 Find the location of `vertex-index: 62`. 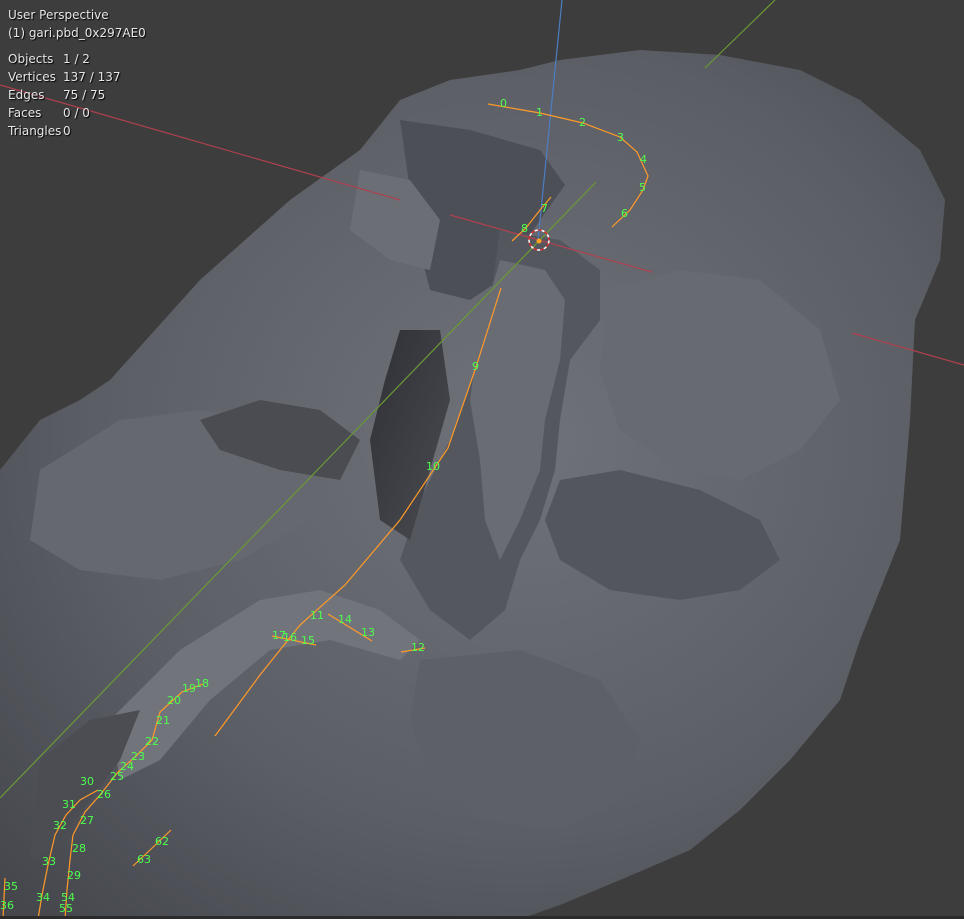

vertex-index: 62 is located at coordinates (162, 841).